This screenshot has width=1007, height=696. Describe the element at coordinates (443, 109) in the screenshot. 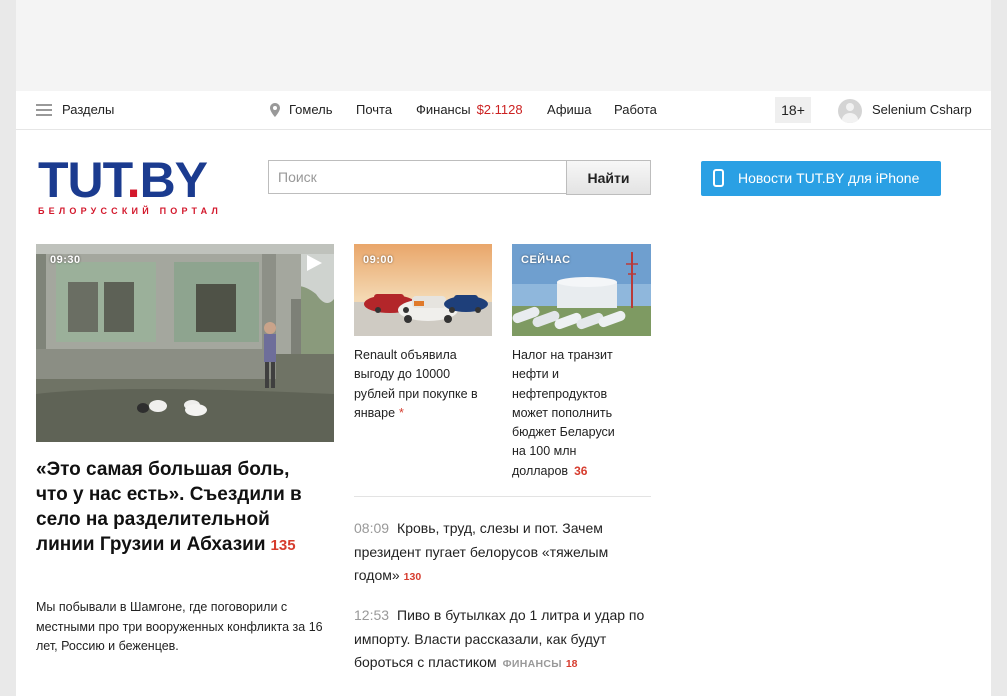

I see `finance-label: Финансы` at that location.